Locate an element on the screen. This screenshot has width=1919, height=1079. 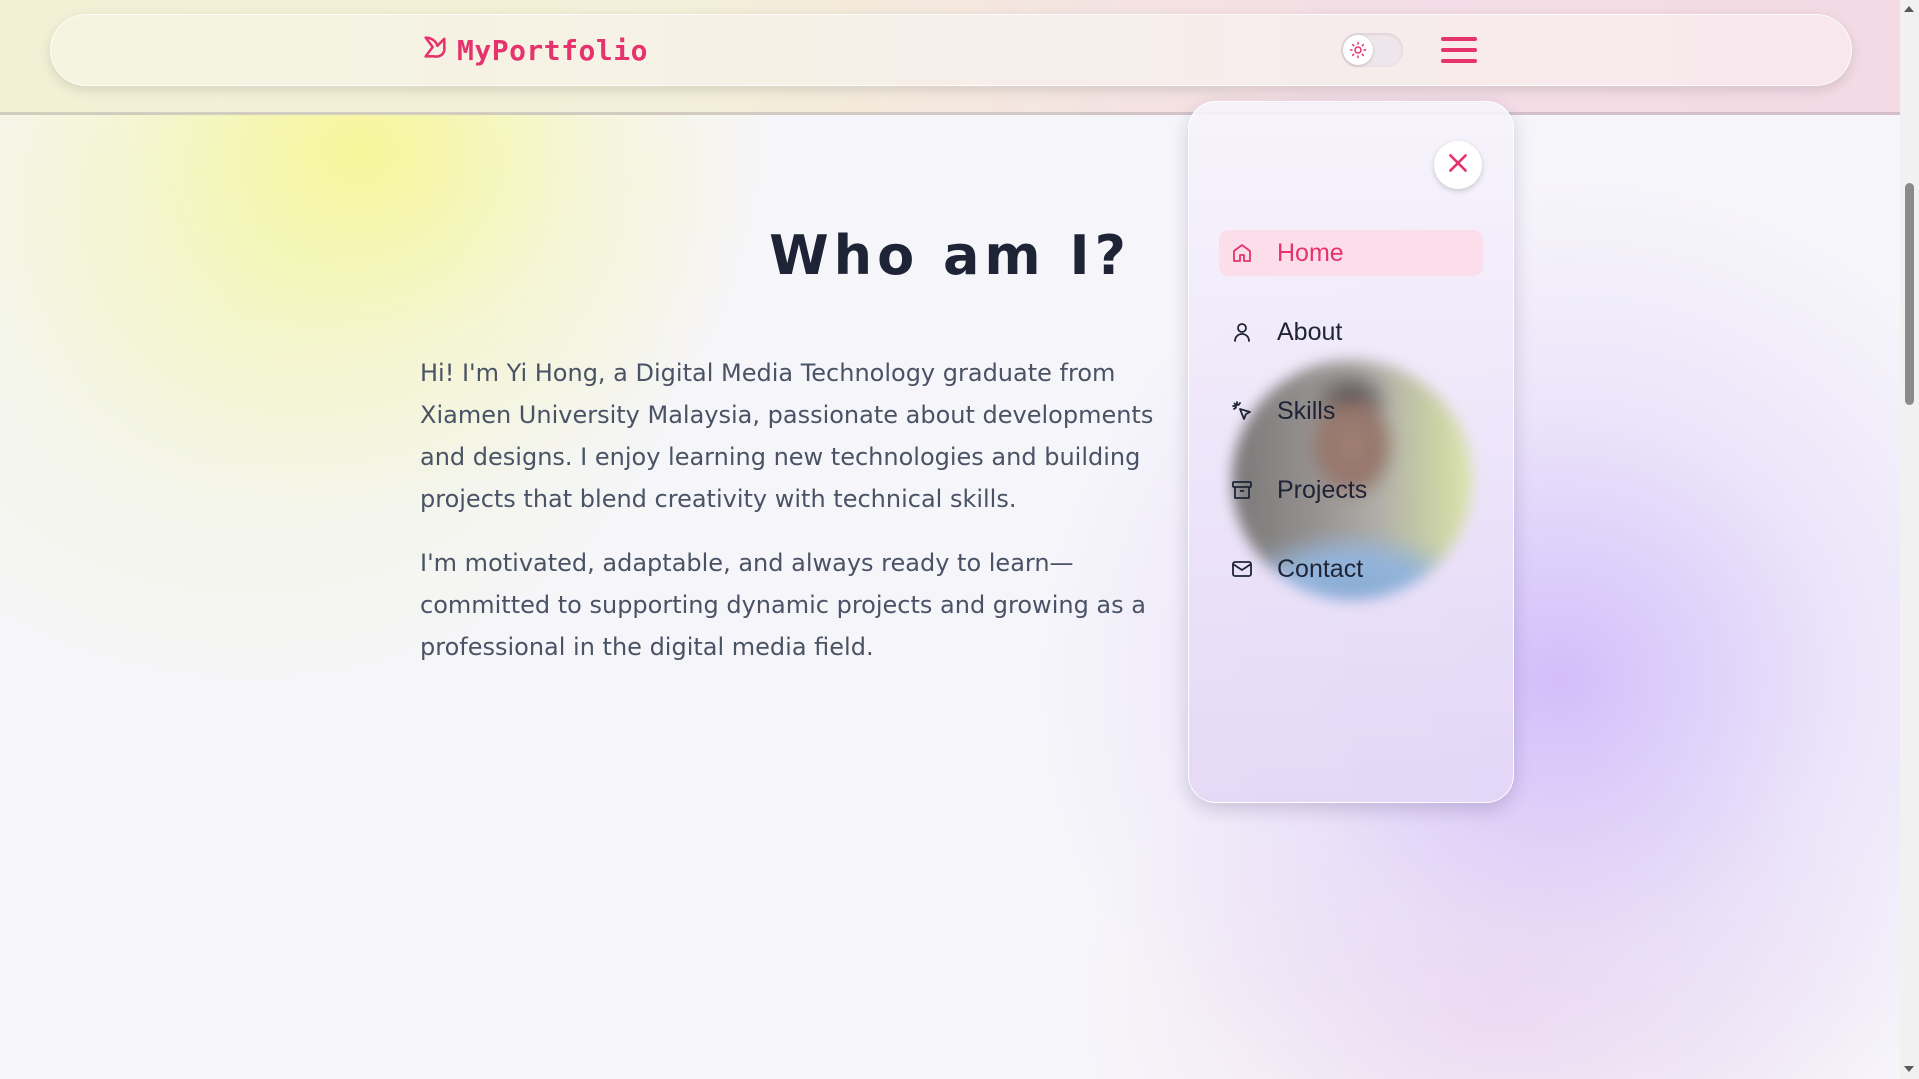
close-menu-button is located at coordinates (1458, 165).